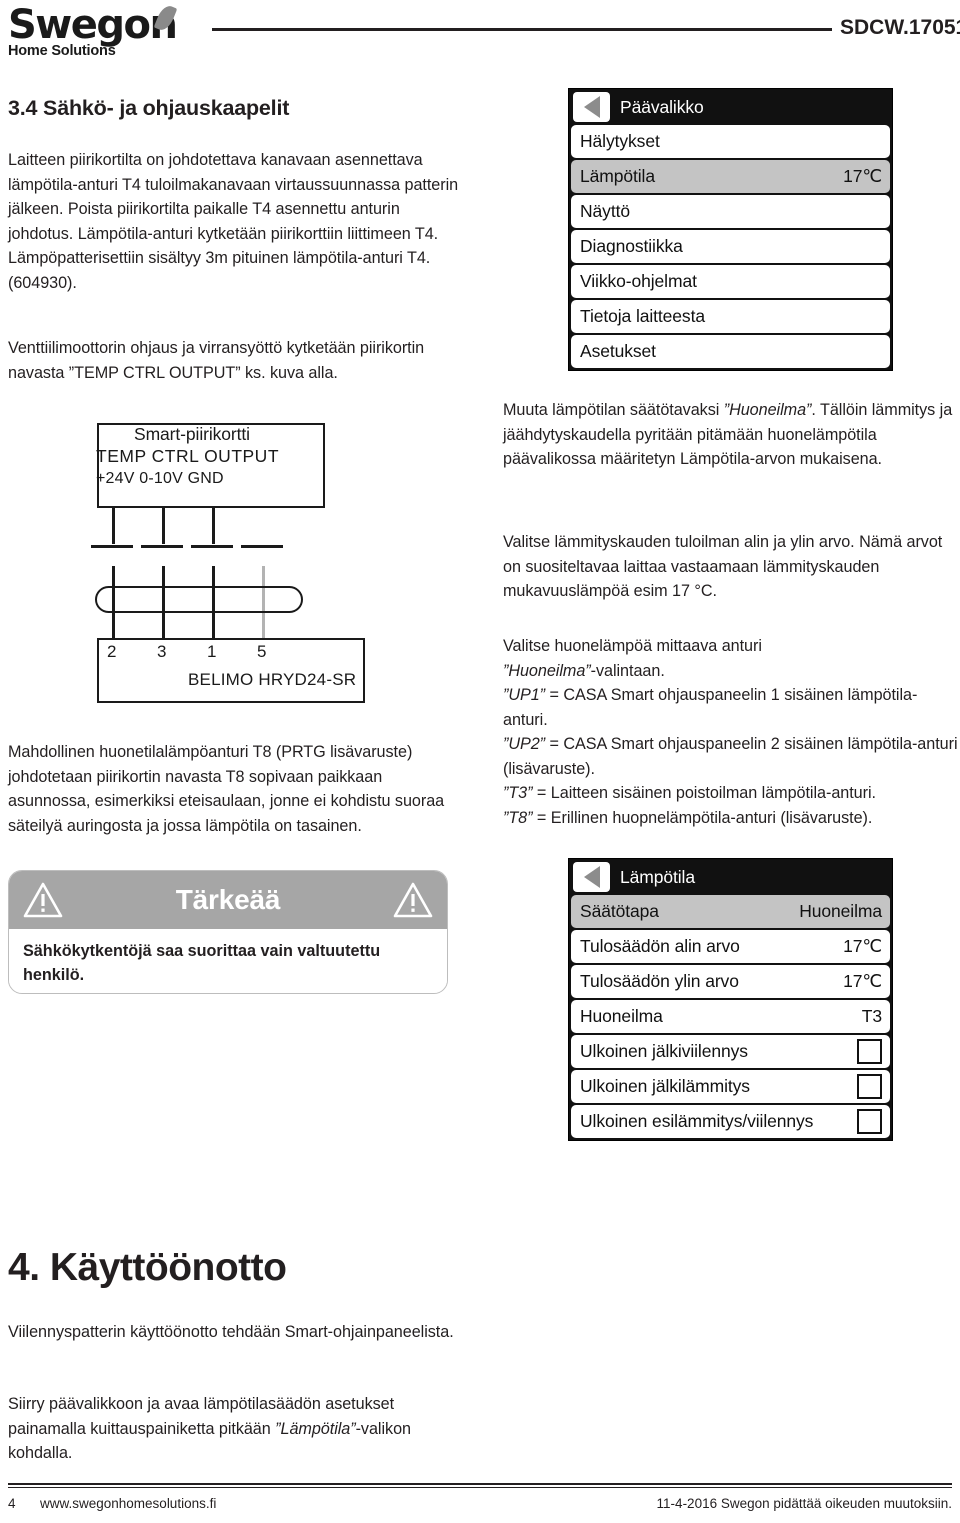  I want to click on sensor-line-rest: -valintaan., so click(627, 670).